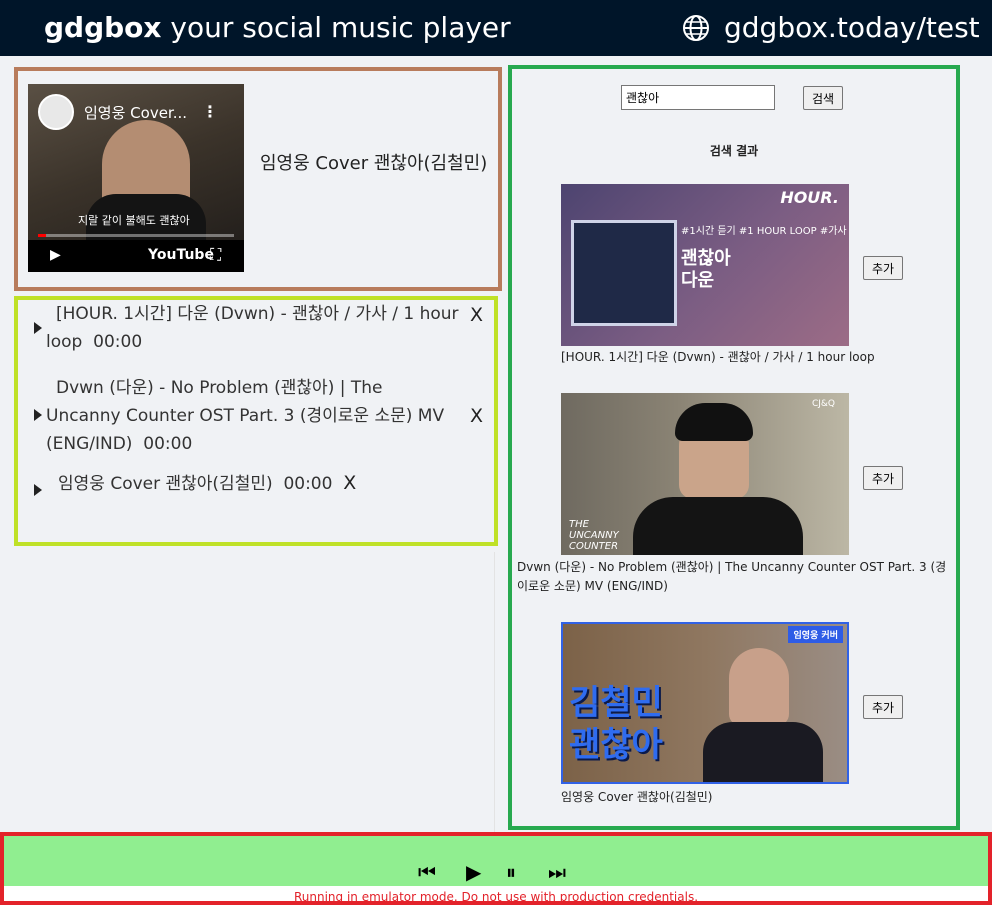 This screenshot has height=905, width=992. I want to click on play-icon: ▶, so click(473, 872).